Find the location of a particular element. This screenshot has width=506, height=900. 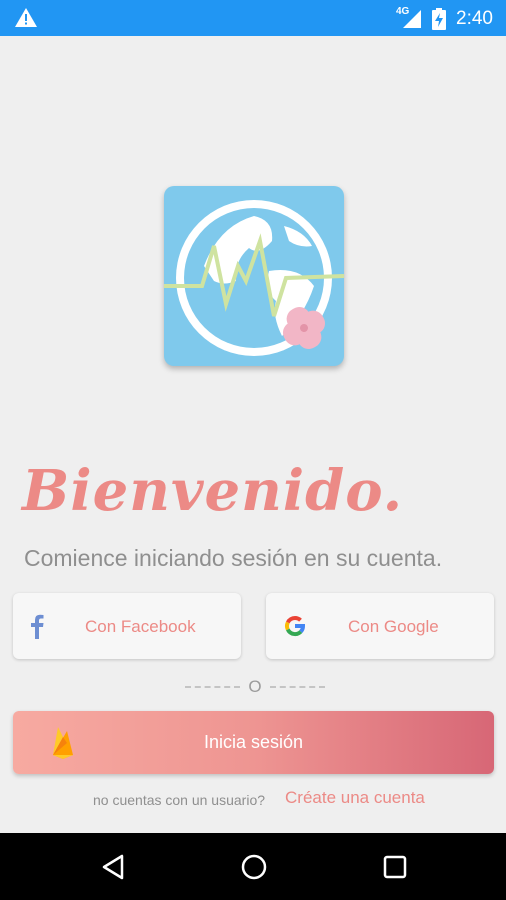

navigation-bar is located at coordinates (253, 866).